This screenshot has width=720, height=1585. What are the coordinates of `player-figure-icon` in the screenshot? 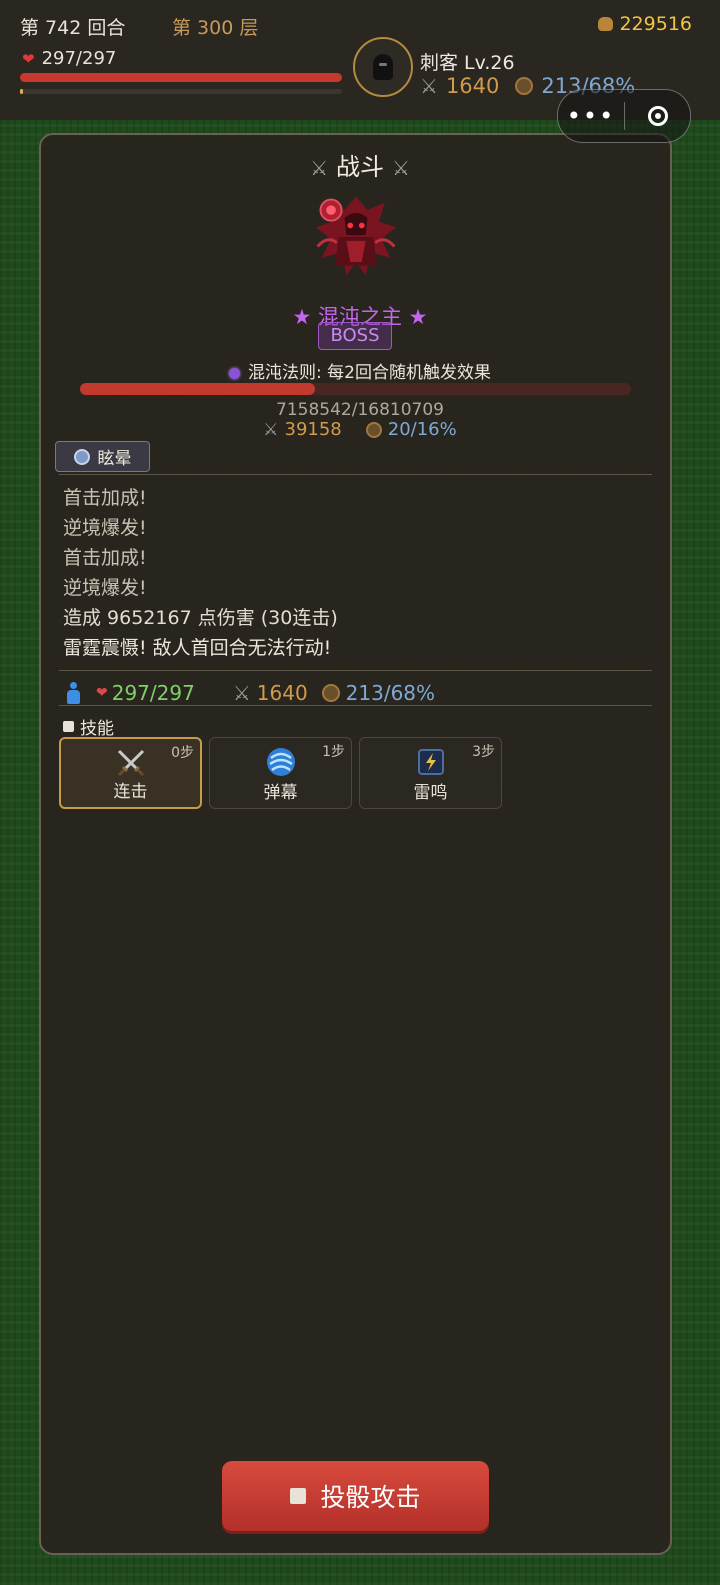 It's located at (73, 693).